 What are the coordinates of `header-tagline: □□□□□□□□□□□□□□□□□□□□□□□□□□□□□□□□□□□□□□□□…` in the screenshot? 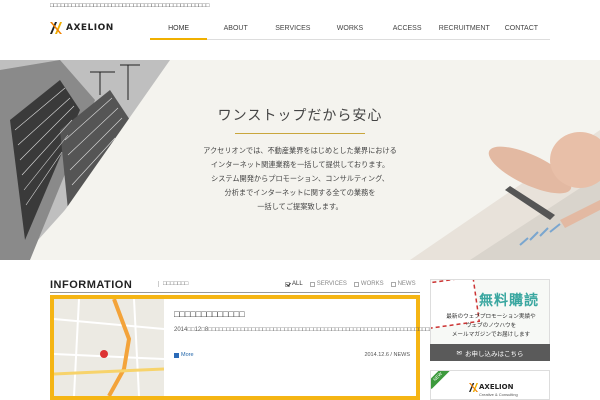 It's located at (130, 6).